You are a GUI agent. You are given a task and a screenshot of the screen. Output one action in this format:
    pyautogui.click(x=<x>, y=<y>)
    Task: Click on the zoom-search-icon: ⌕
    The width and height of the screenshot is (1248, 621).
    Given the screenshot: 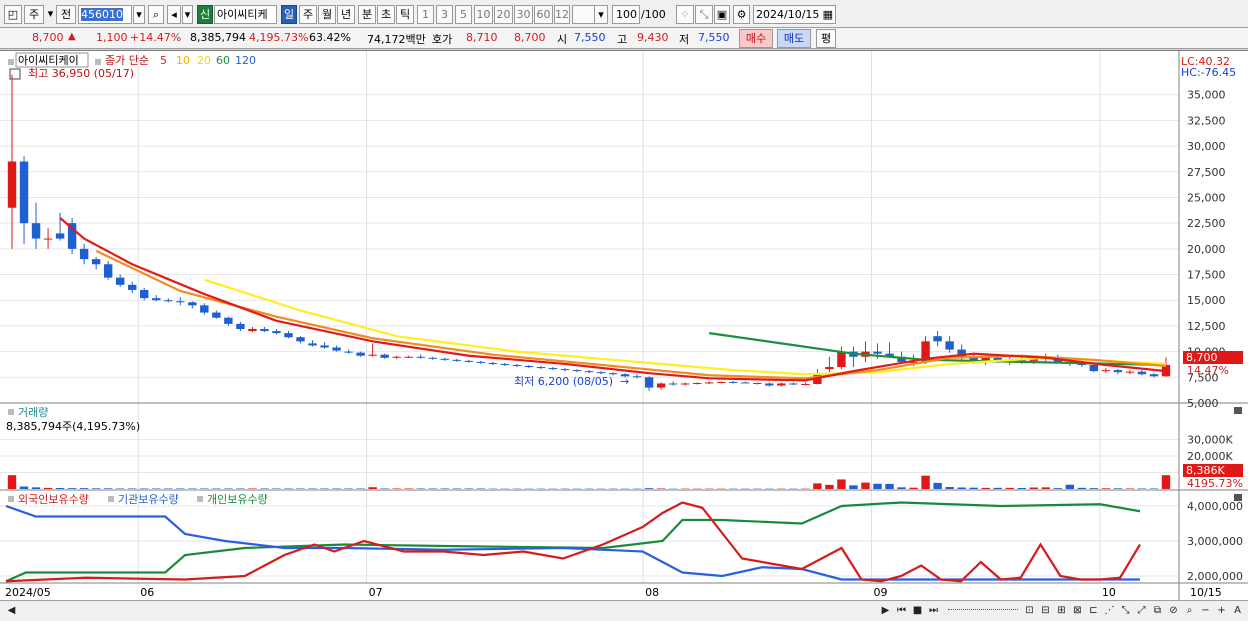 What is the action you would take?
    pyautogui.click(x=1189, y=610)
    